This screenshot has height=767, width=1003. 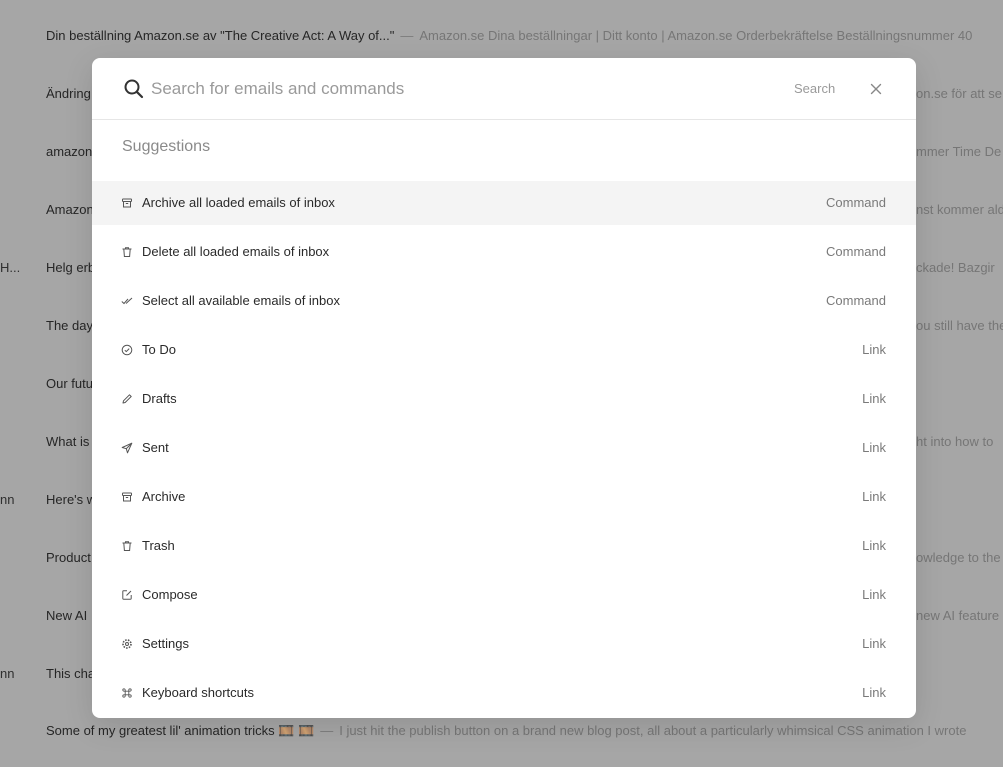 What do you see at coordinates (504, 497) in the screenshot?
I see `suggestion-archive: Archive Link` at bounding box center [504, 497].